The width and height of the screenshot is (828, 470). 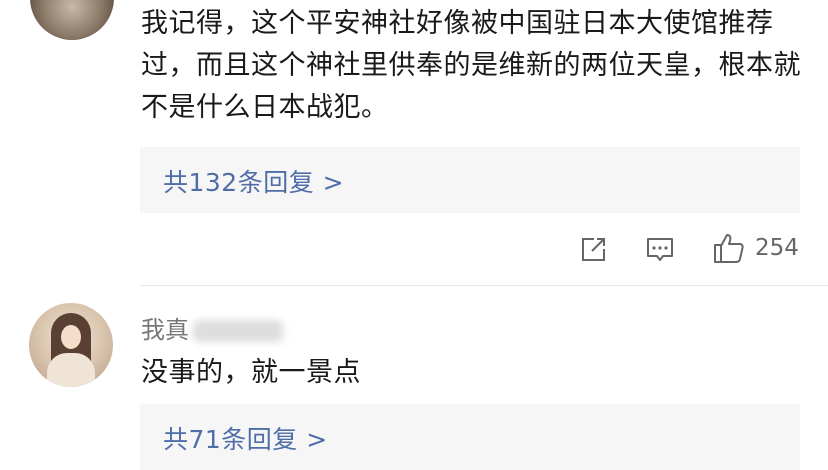 What do you see at coordinates (71, 370) in the screenshot?
I see `avatar-dress` at bounding box center [71, 370].